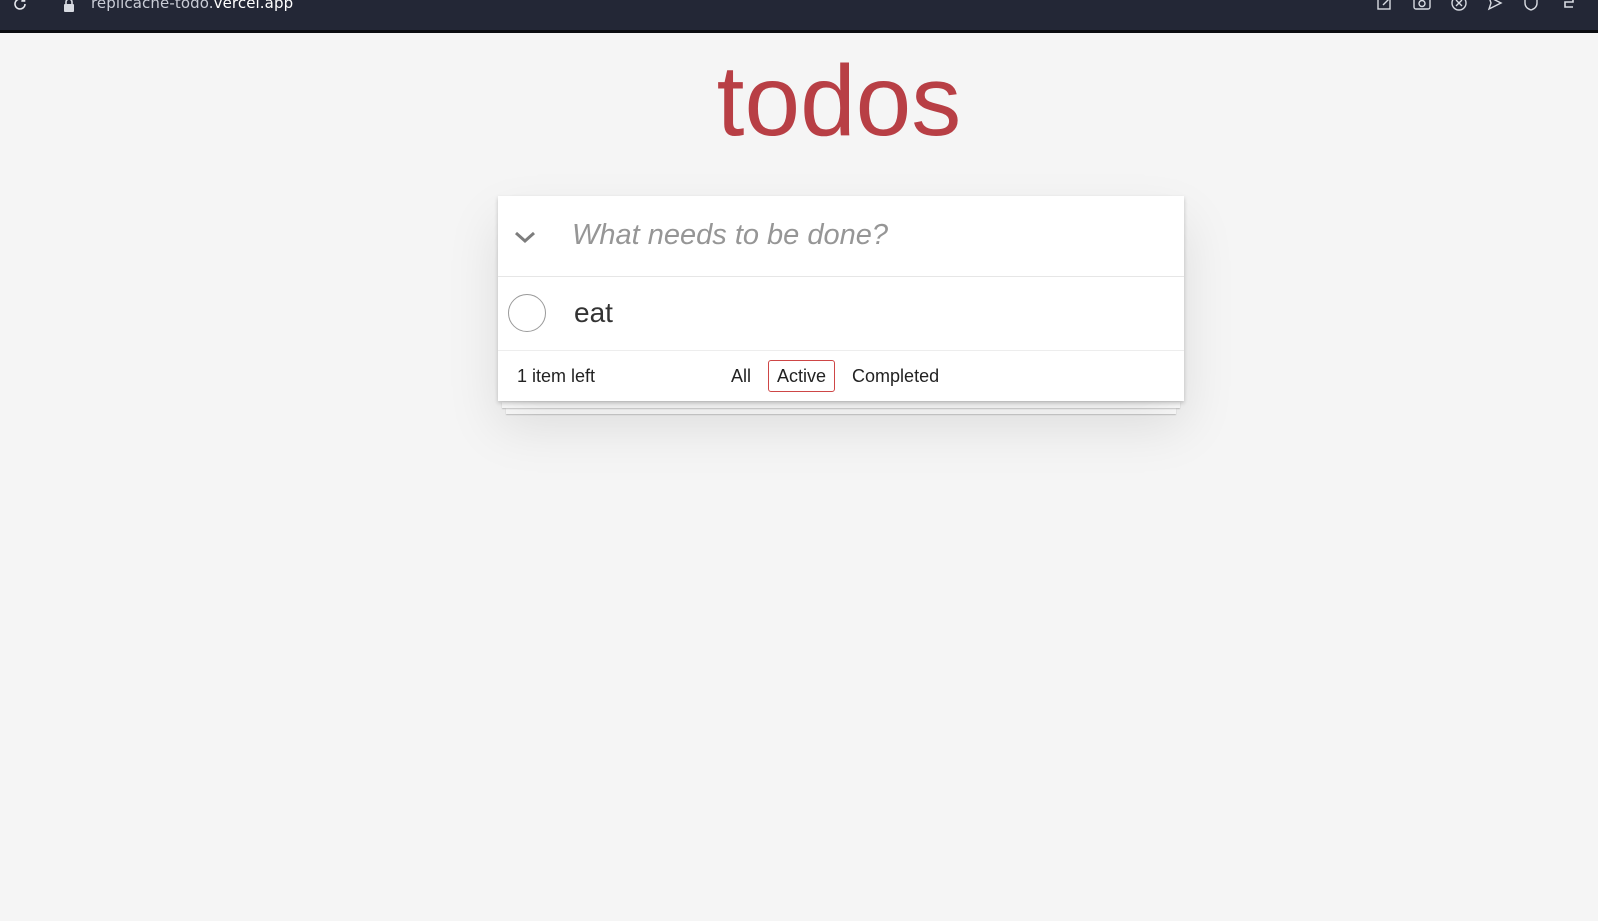 The width and height of the screenshot is (1598, 921). I want to click on todo-app-card: eat 1 item left All Active Completed, so click(841, 298).